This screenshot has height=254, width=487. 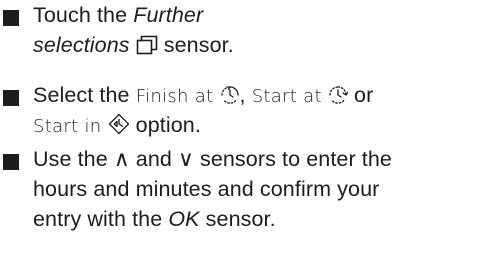 What do you see at coordinates (121, 159) in the screenshot?
I see `up-sensor-icon: ∧` at bounding box center [121, 159].